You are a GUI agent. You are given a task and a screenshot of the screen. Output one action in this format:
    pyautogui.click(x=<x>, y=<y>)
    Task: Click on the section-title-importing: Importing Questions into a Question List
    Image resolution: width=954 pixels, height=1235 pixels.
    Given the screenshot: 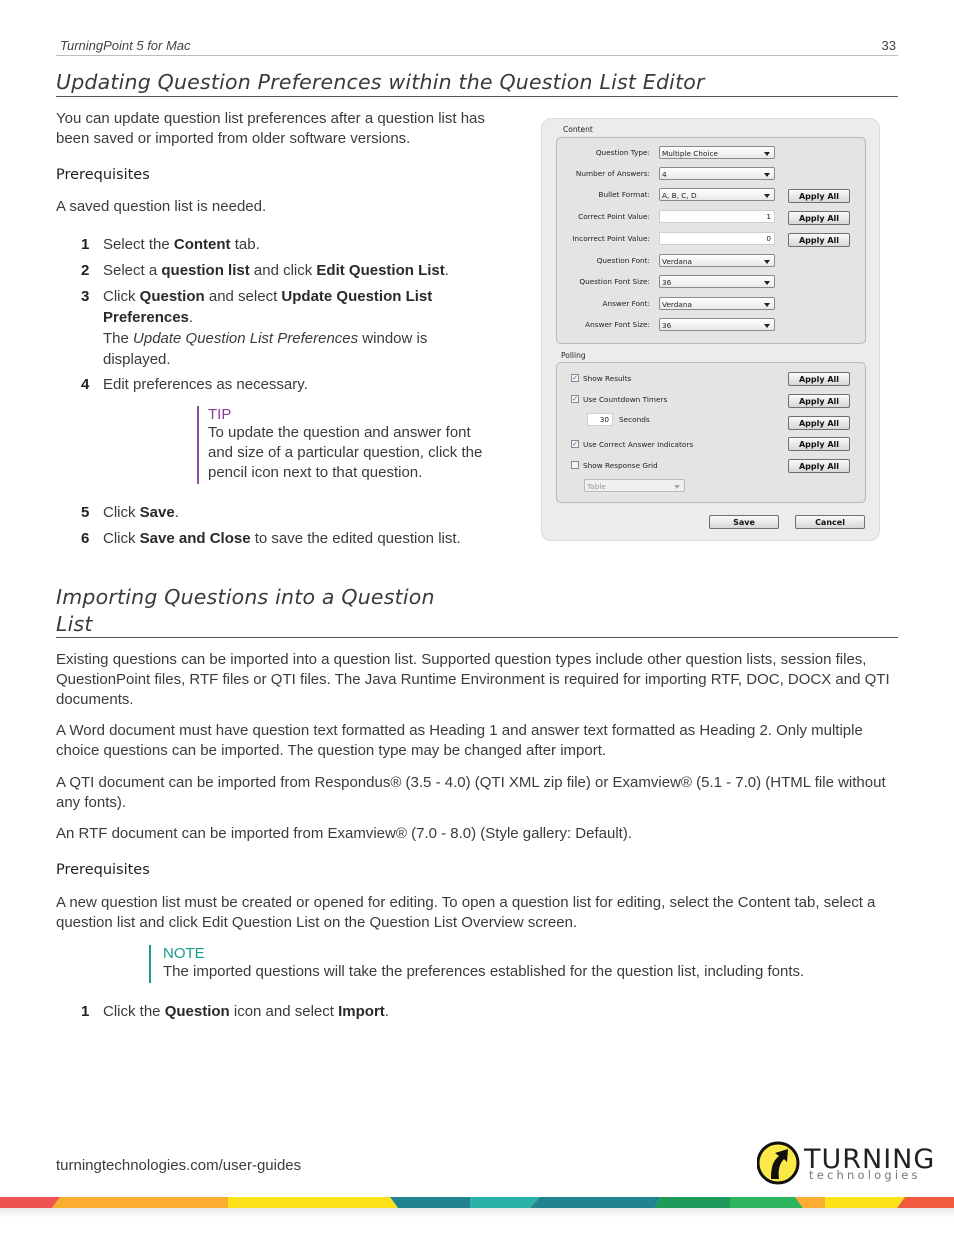 What is the action you would take?
    pyautogui.click(x=245, y=611)
    